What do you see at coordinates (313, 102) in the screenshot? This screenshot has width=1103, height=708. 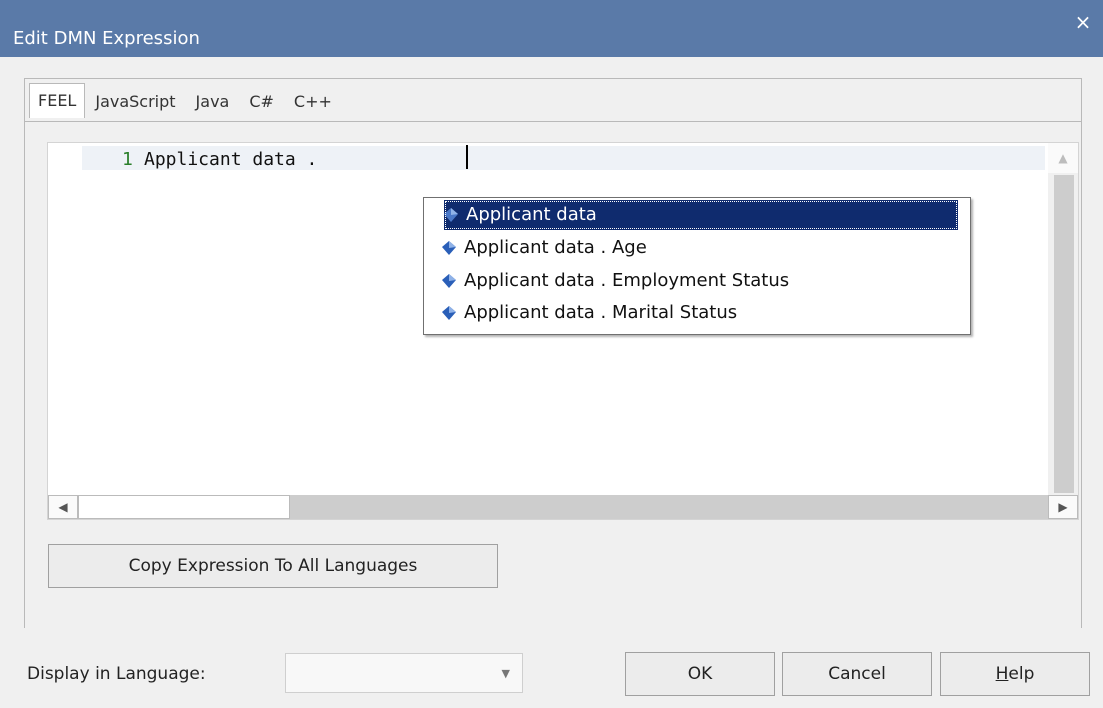 I see `tab-cpp: C++` at bounding box center [313, 102].